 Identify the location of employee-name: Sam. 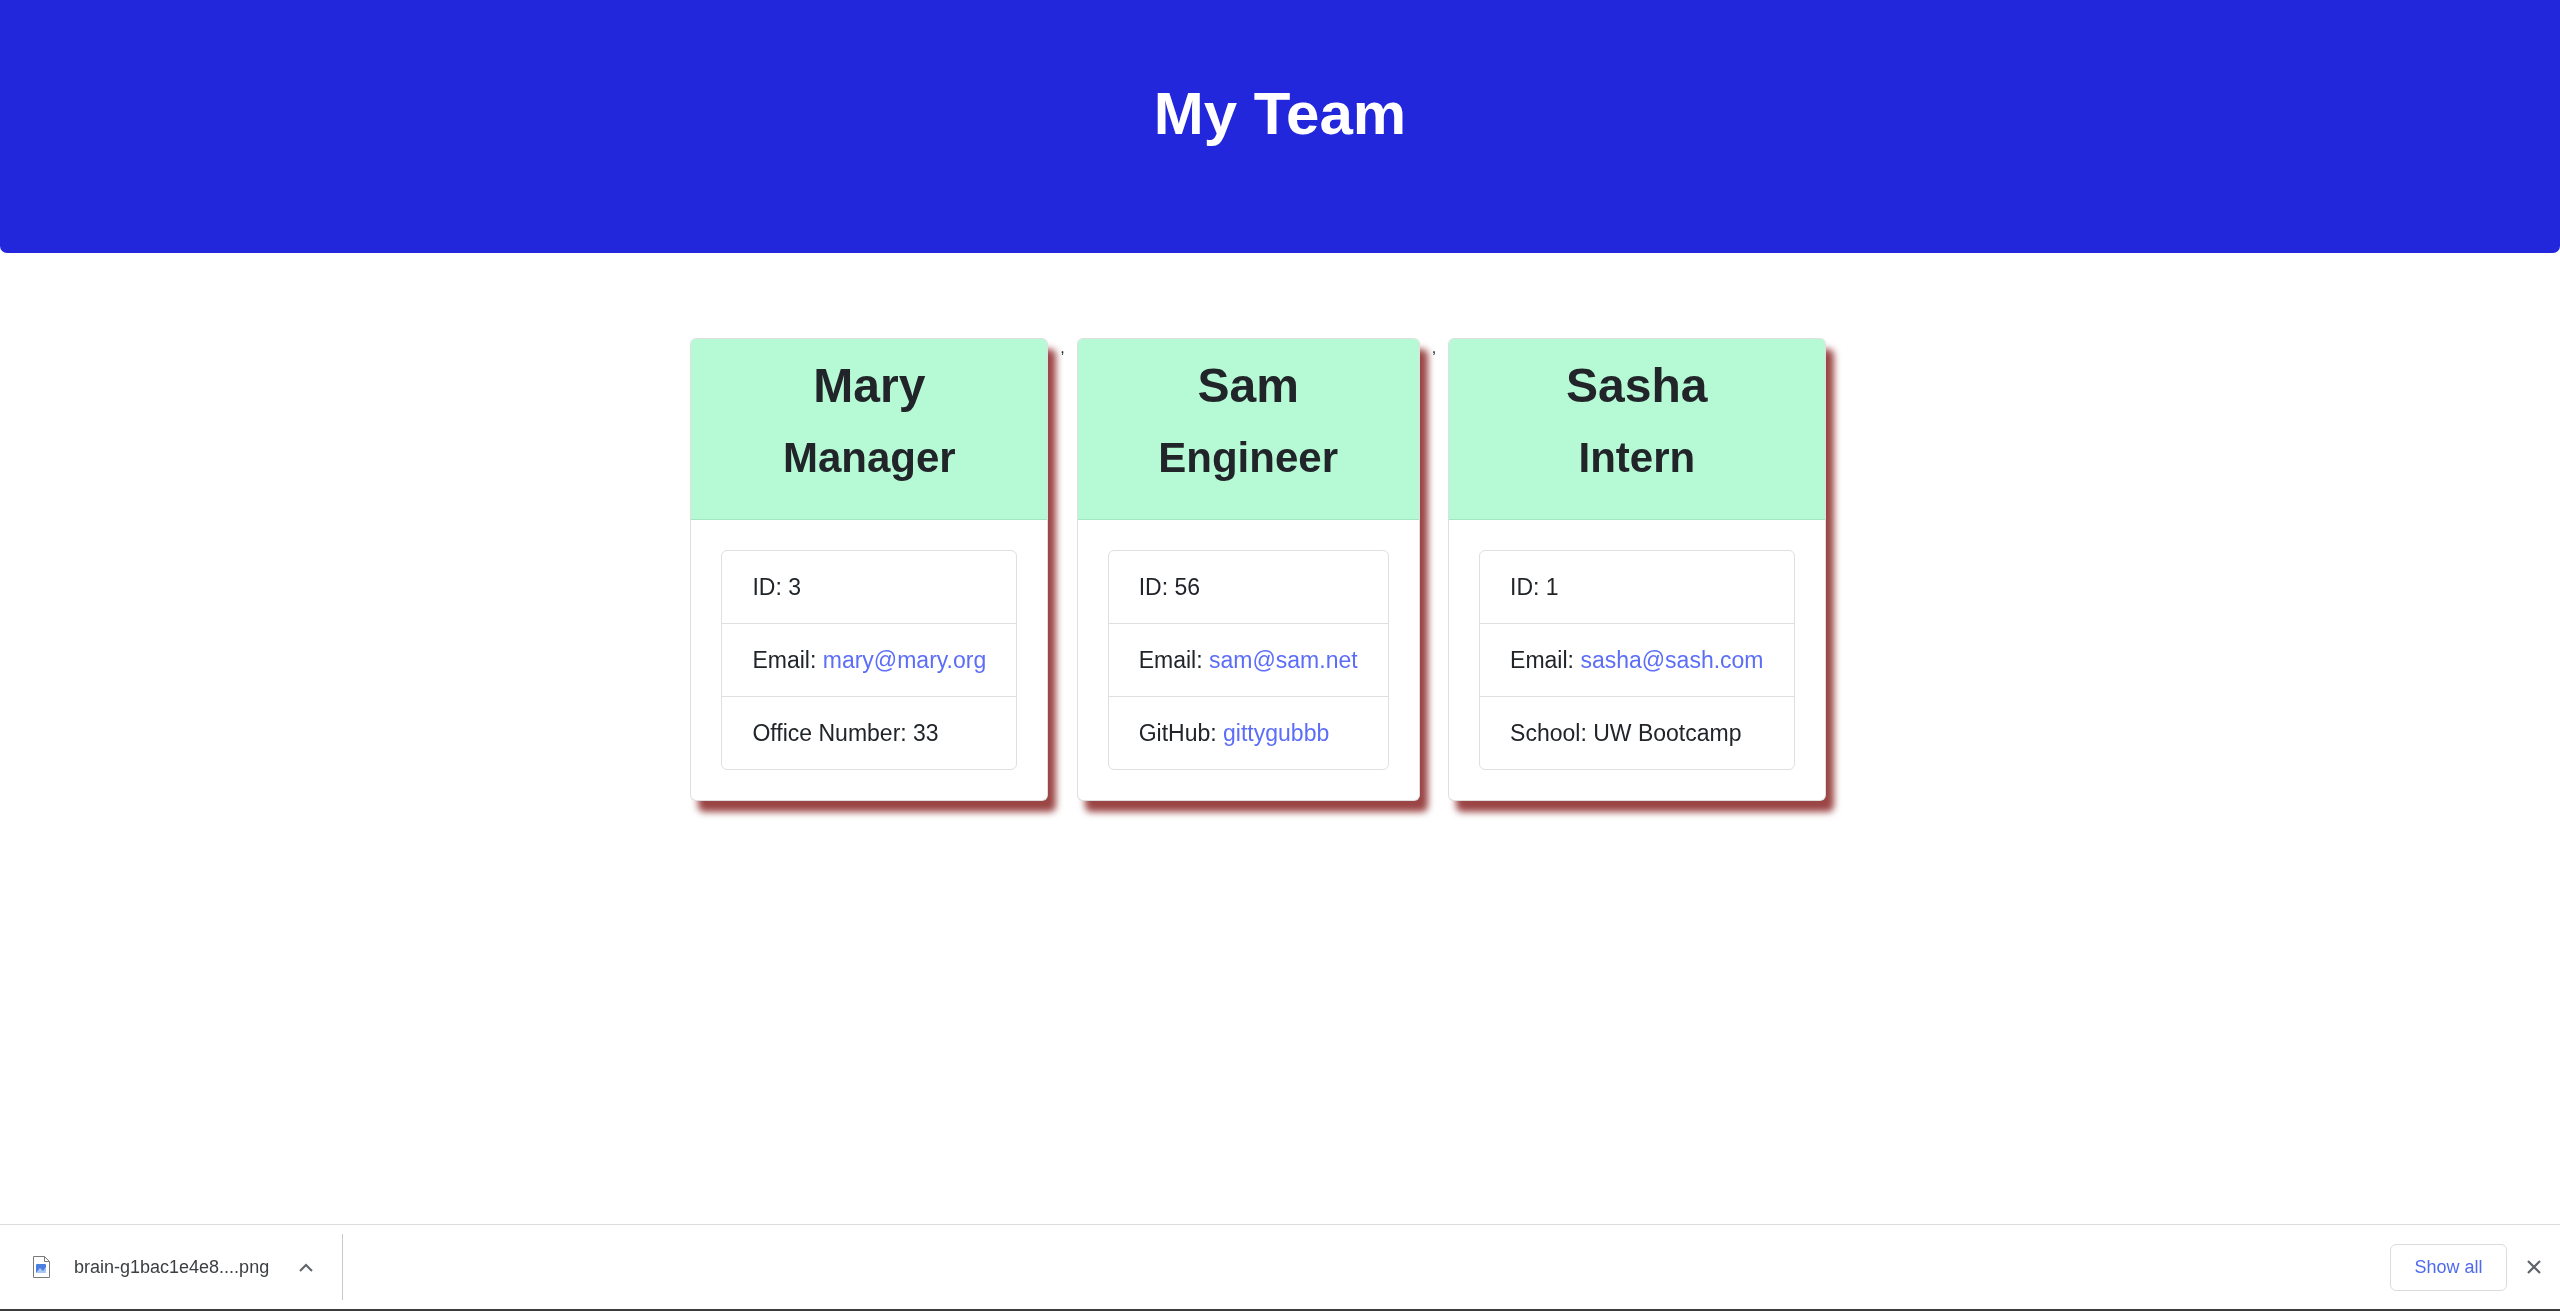
(1248, 386).